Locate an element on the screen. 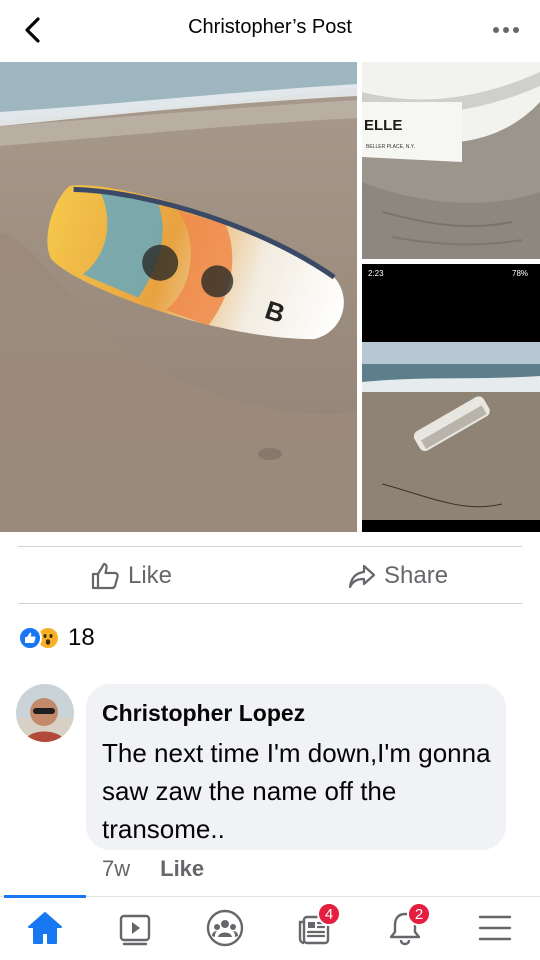 The width and height of the screenshot is (540, 960). comment-like-button: Like is located at coordinates (182, 869).